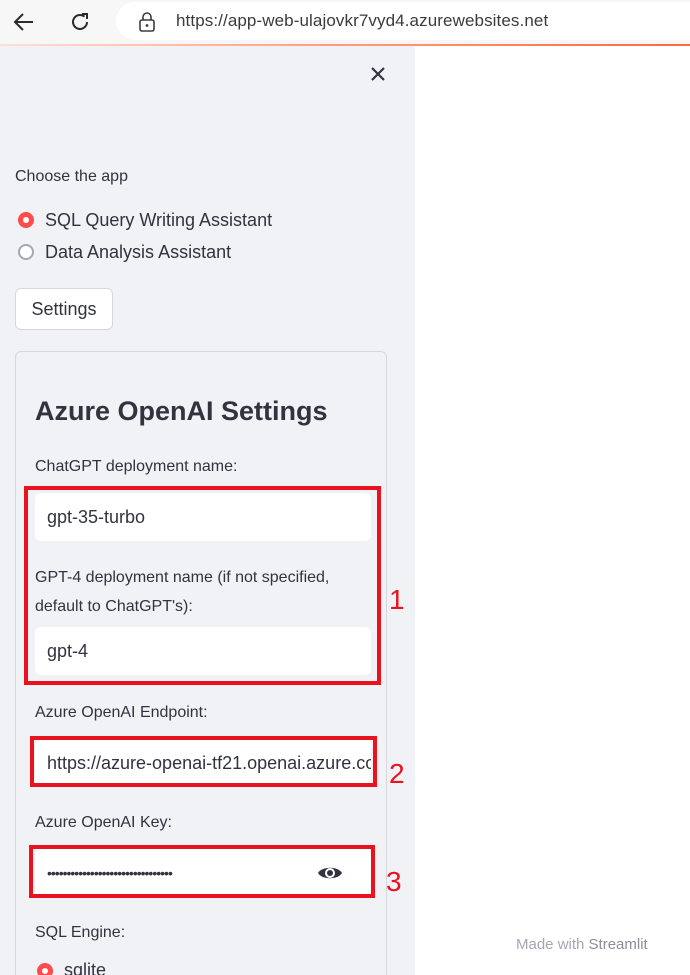  Describe the element at coordinates (550, 944) in the screenshot. I see `footer-made-with: Made with` at that location.